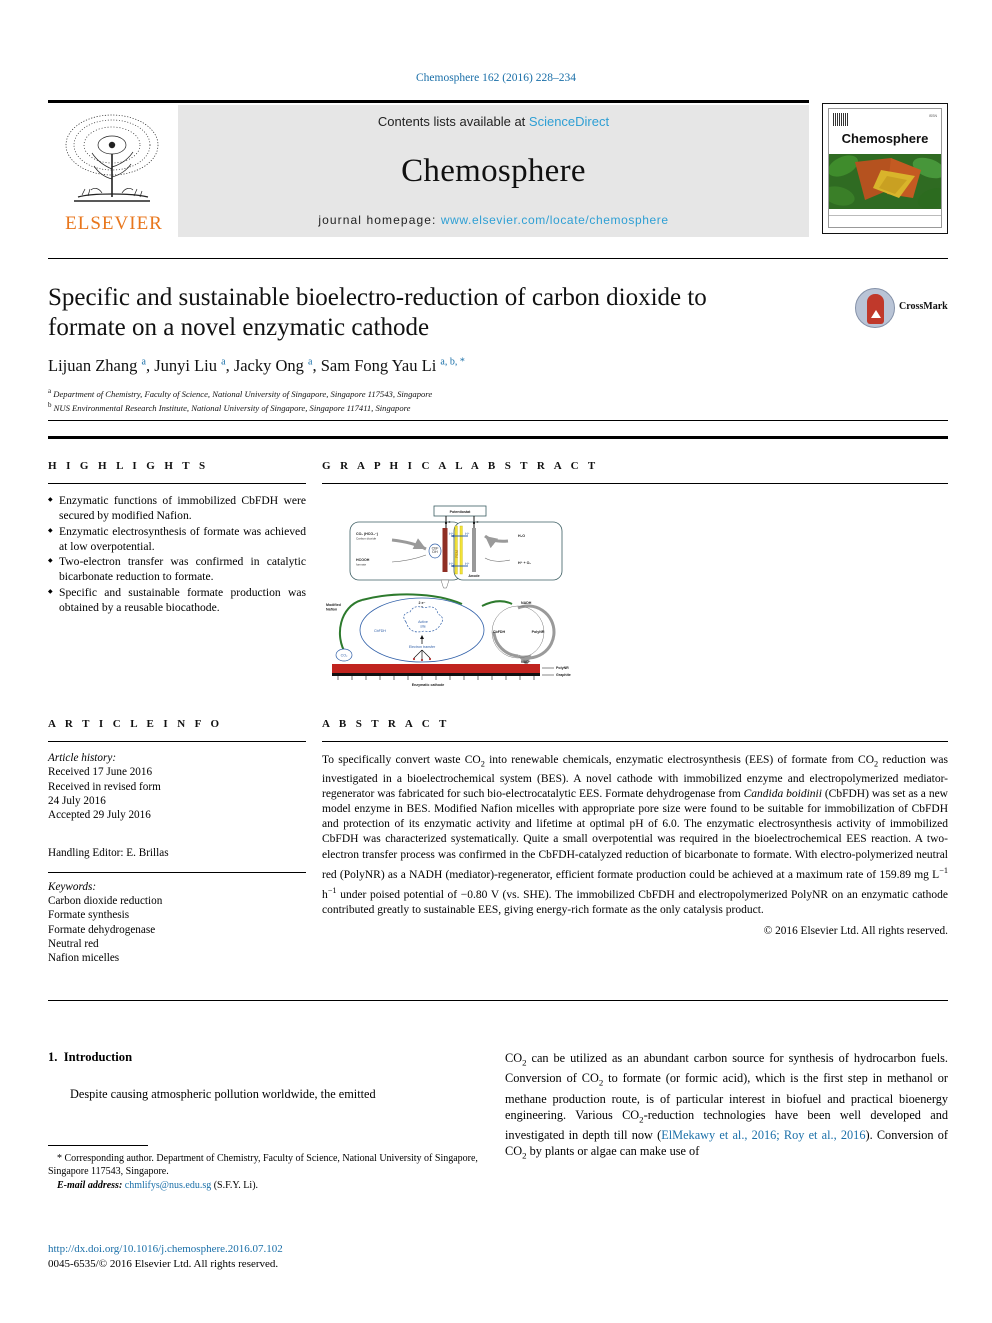 This screenshot has width=992, height=1323. Describe the element at coordinates (361, 565) in the screenshot. I see `svg-text: formate` at that location.